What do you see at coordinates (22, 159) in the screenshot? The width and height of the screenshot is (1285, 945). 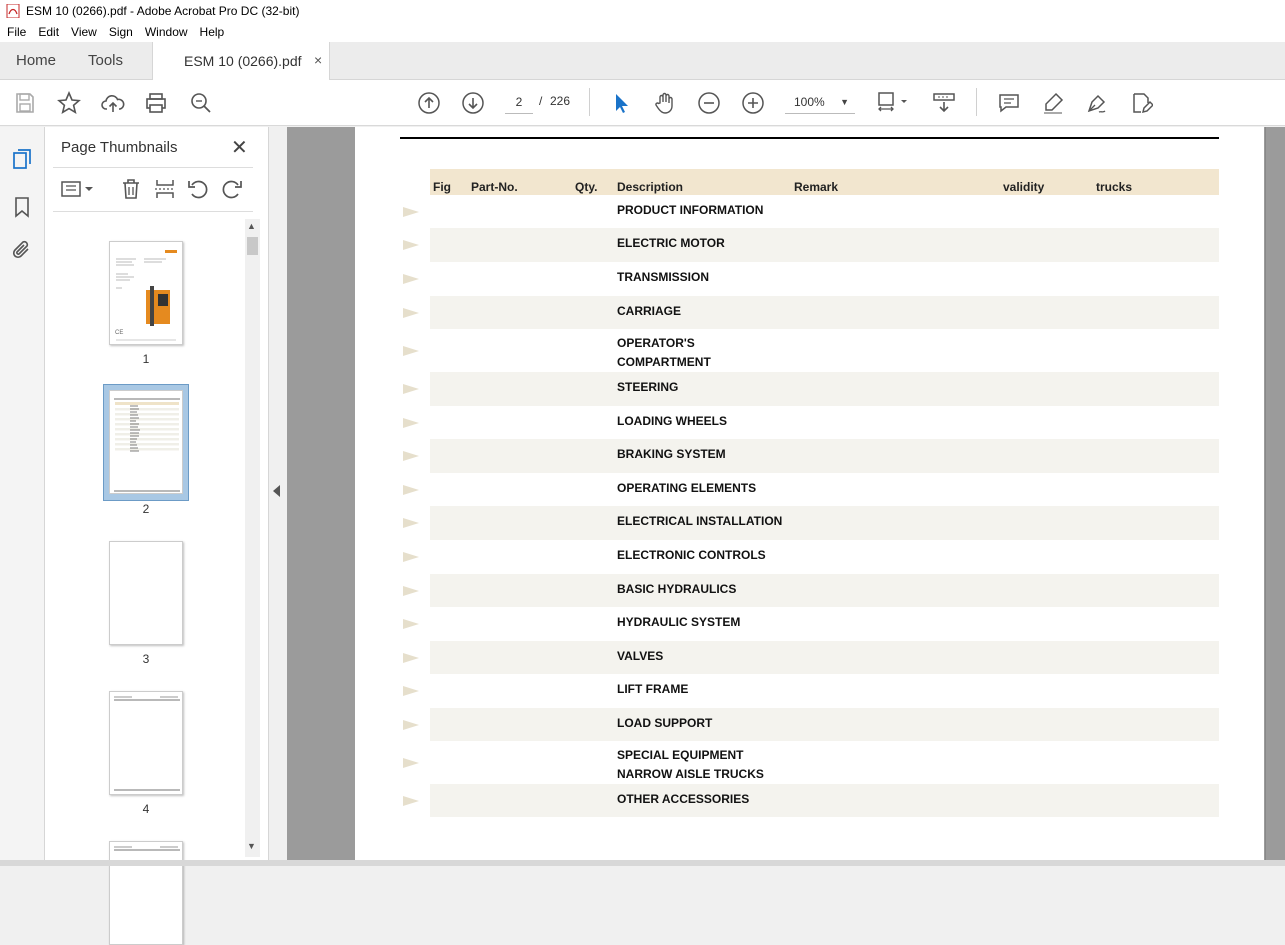 I see `page-thumbnails-icon` at bounding box center [22, 159].